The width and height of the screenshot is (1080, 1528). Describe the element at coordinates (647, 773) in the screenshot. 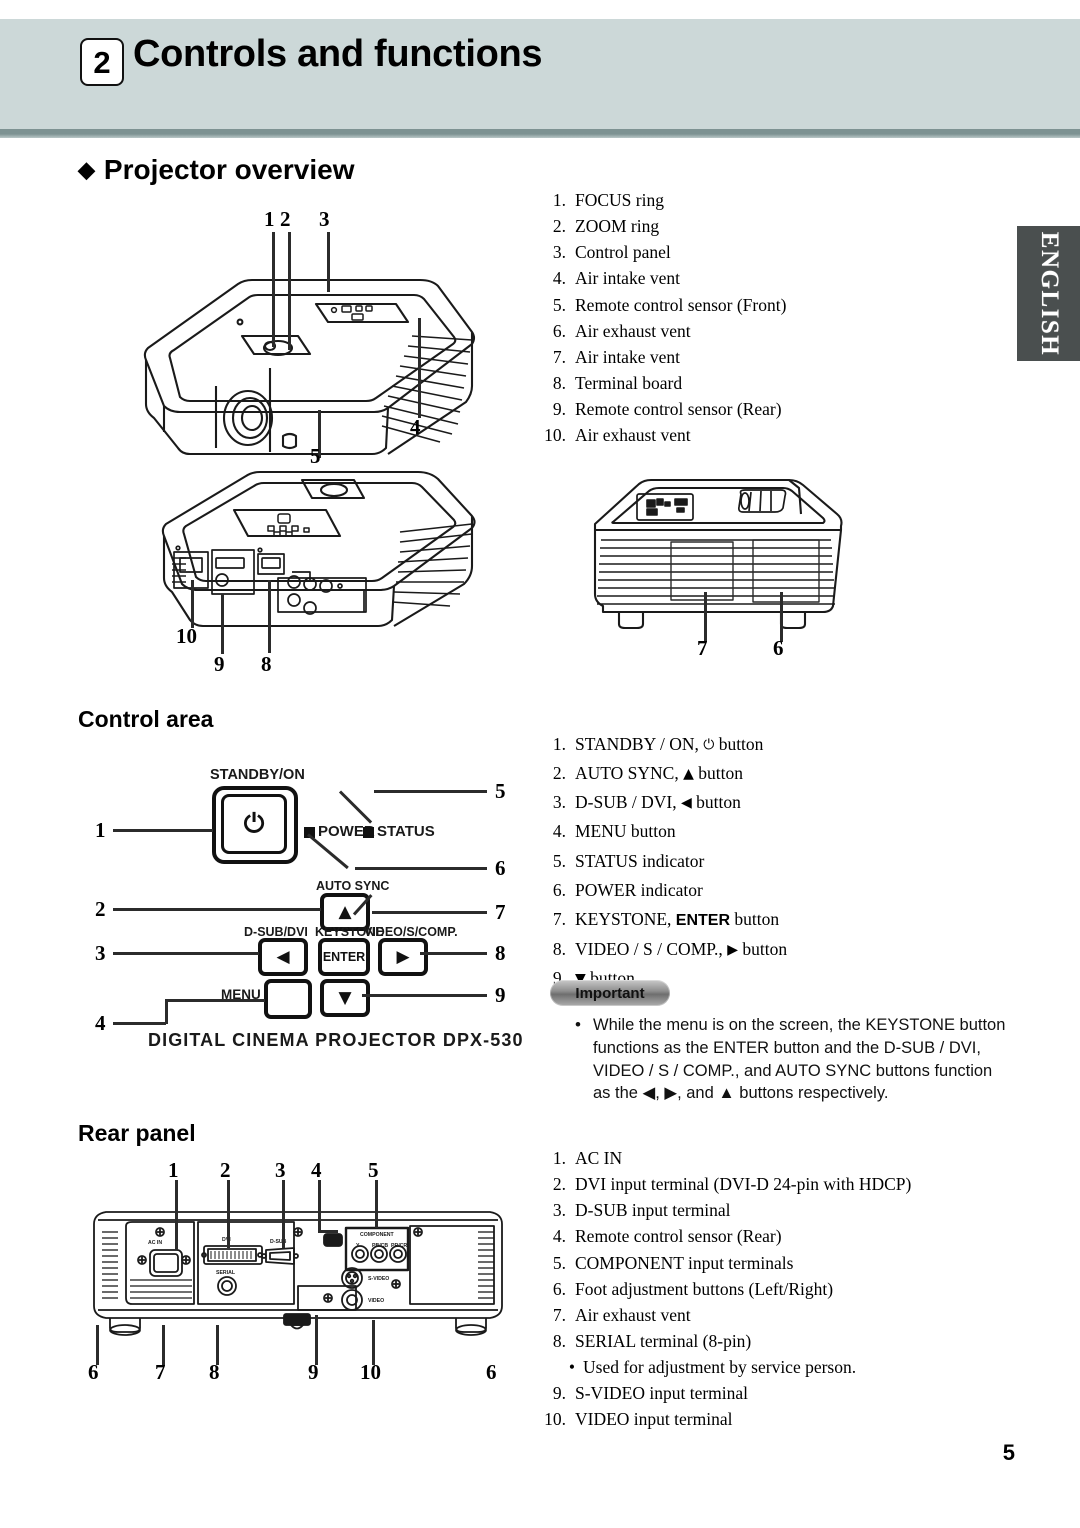

I see `list-item: 2. AUTO SYNC, ▲ button` at that location.